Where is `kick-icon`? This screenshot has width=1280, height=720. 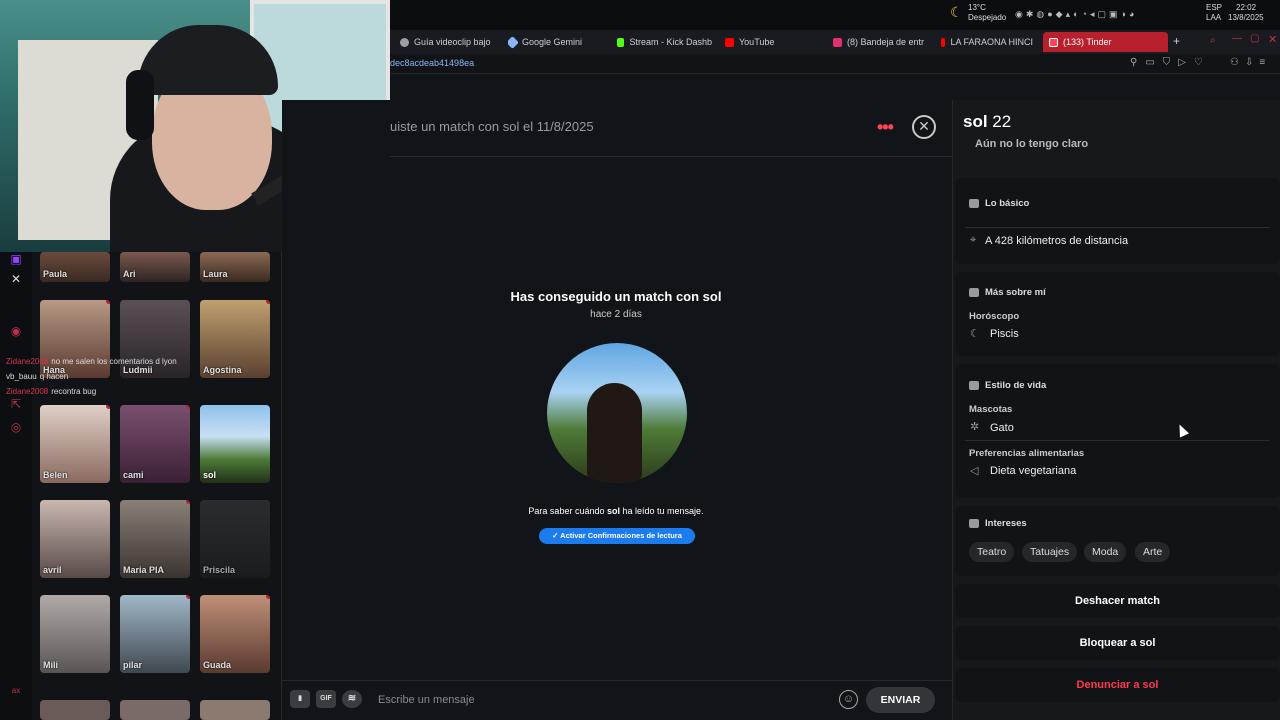 kick-icon is located at coordinates (621, 42).